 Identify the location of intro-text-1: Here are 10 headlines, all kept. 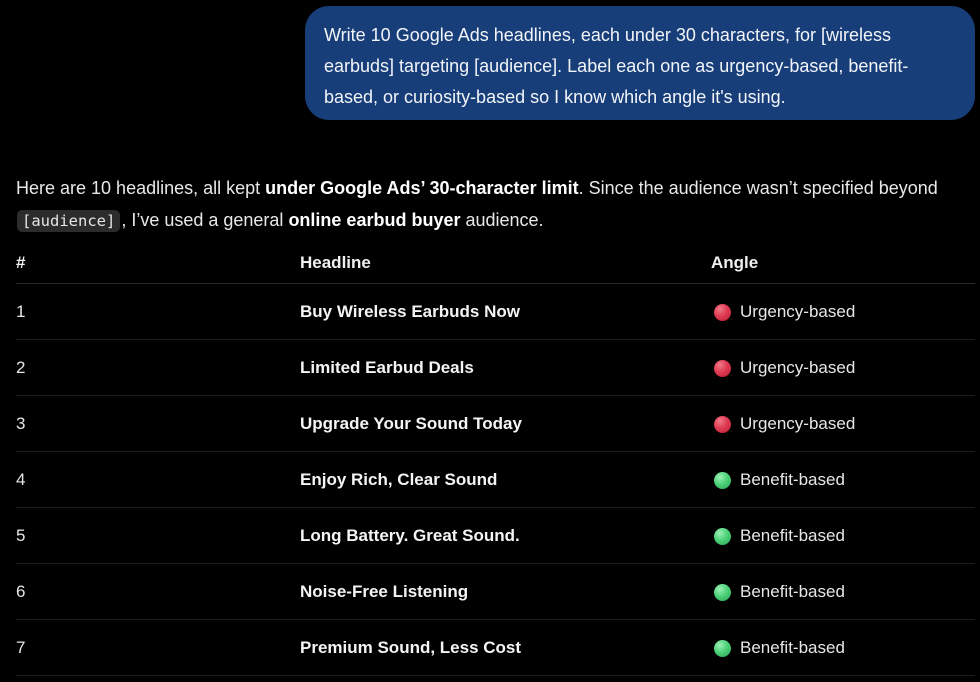
(141, 188).